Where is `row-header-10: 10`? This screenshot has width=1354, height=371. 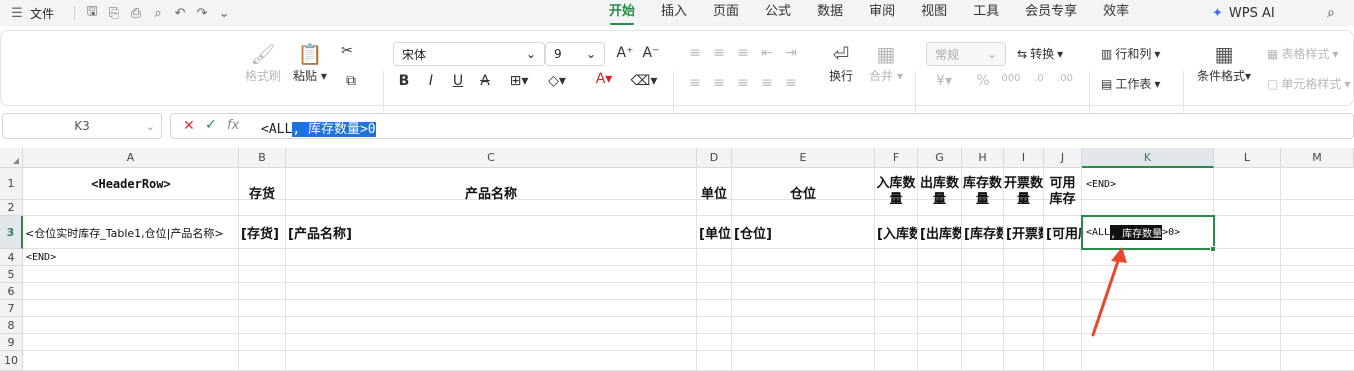
row-header-10: 10 is located at coordinates (11, 361).